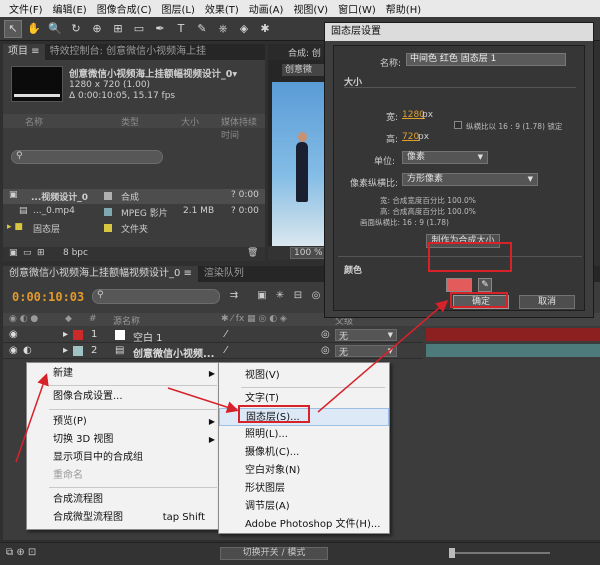 This screenshot has width=600, height=565. I want to click on arrow-to-new, so click(32, 418).